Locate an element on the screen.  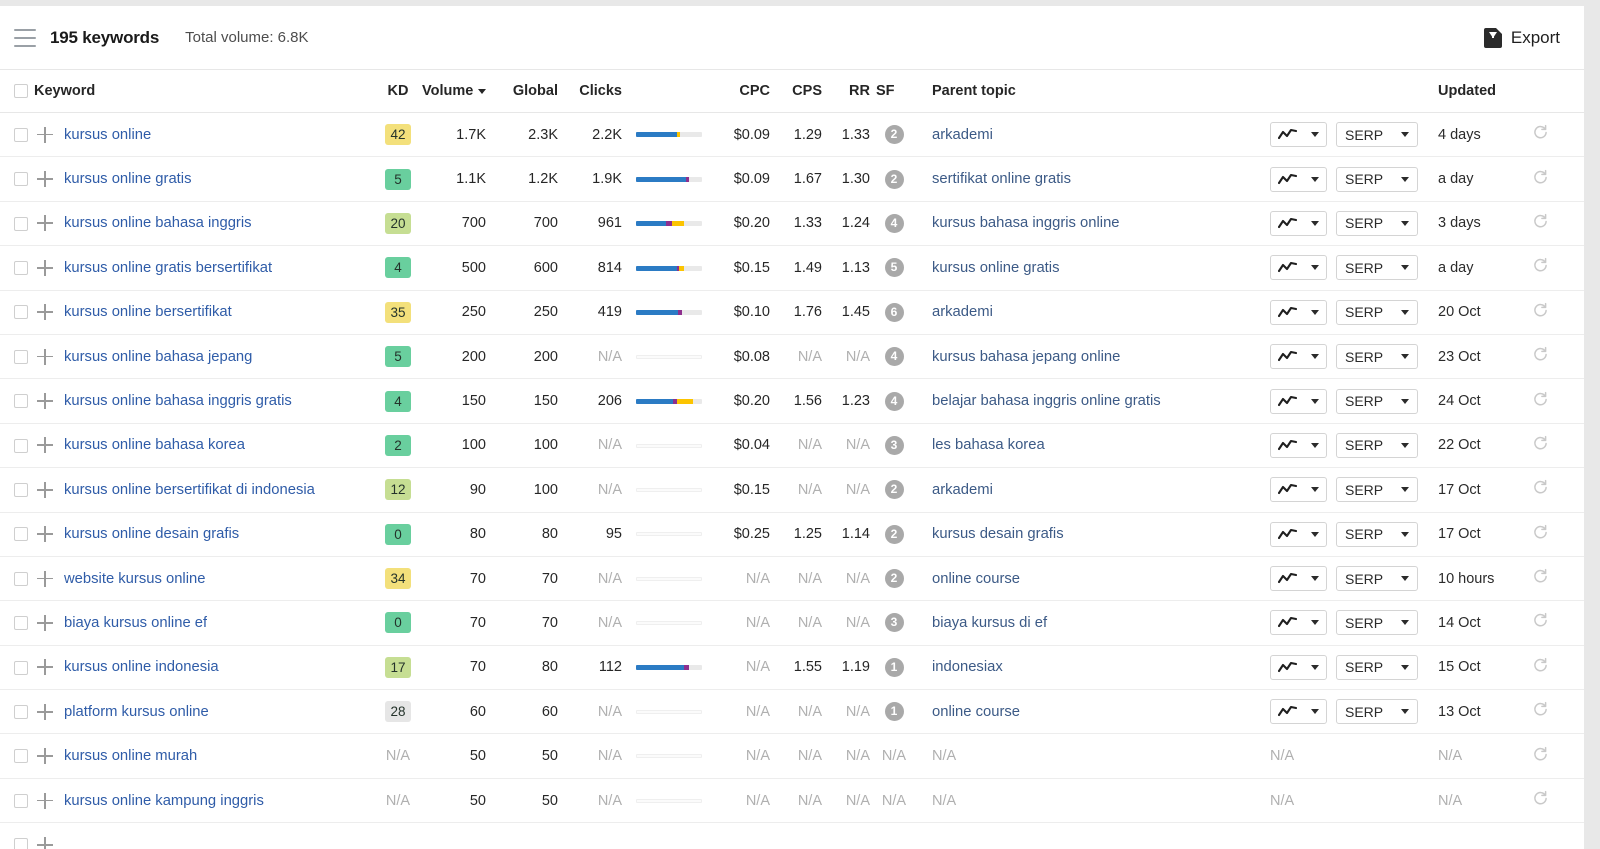
export-button: Export is located at coordinates (1522, 38).